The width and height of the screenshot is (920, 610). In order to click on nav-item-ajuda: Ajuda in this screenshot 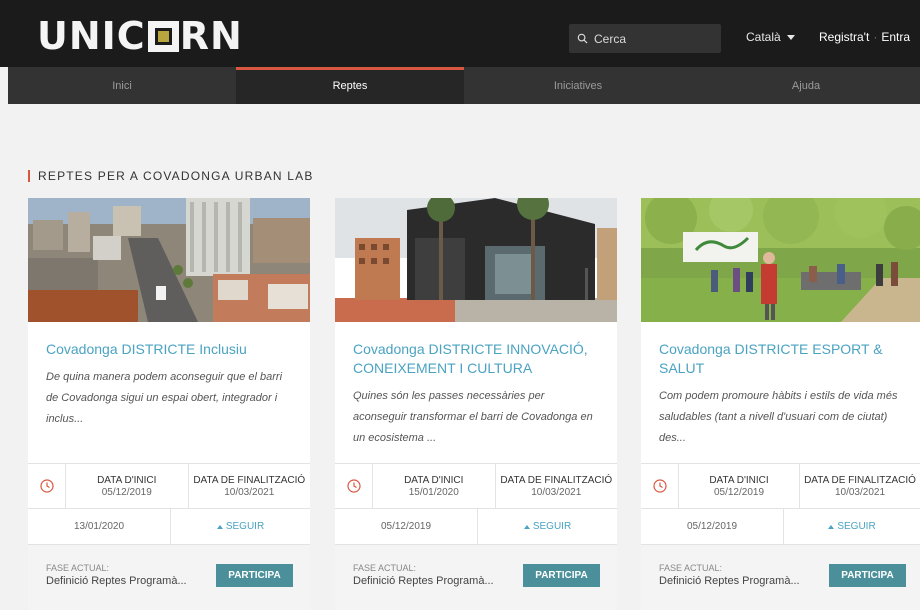, I will do `click(806, 85)`.